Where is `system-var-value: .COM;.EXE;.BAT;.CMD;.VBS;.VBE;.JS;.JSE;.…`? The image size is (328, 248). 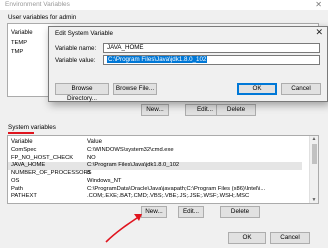
system-var-value: .COM;.EXE;.BAT;.CMD;.VBS;.VBE;.JS;.JSE;.… is located at coordinates (168, 196).